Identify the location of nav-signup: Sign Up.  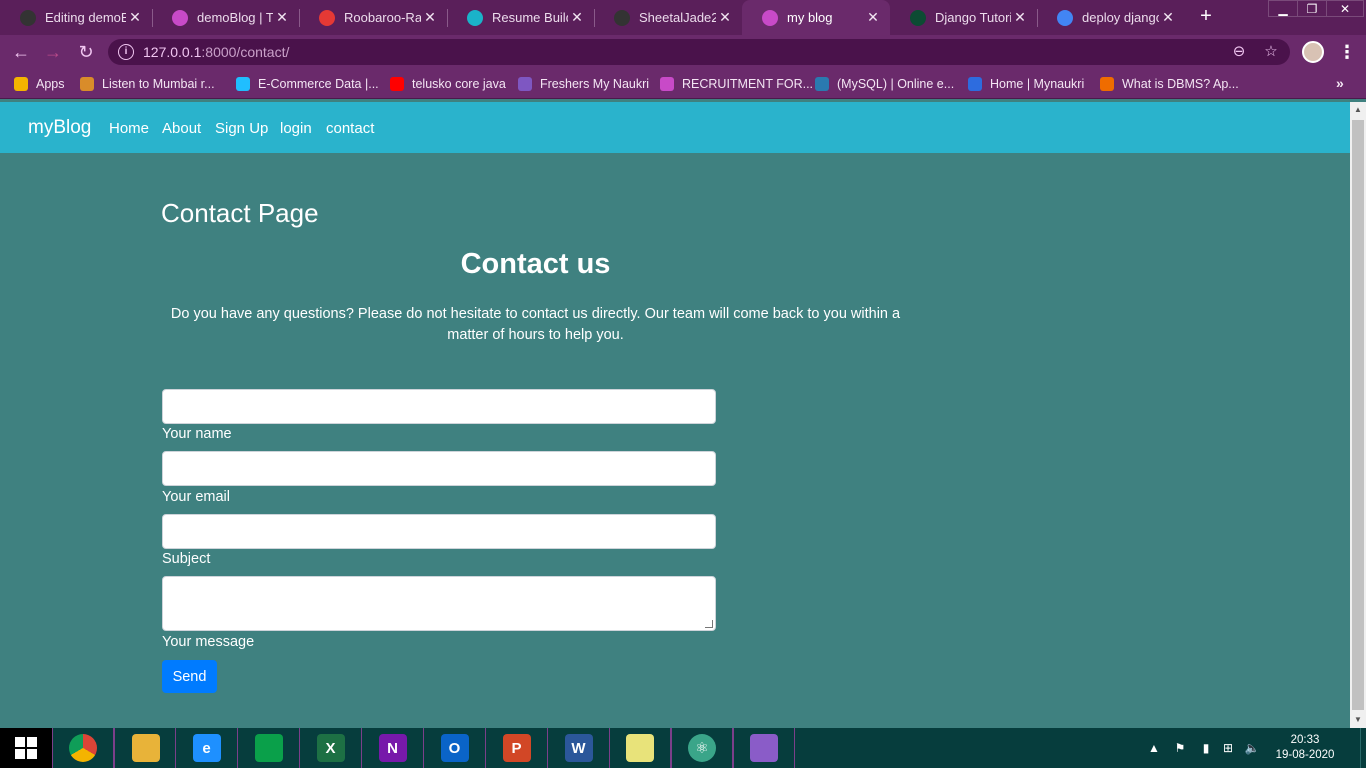
(241, 128).